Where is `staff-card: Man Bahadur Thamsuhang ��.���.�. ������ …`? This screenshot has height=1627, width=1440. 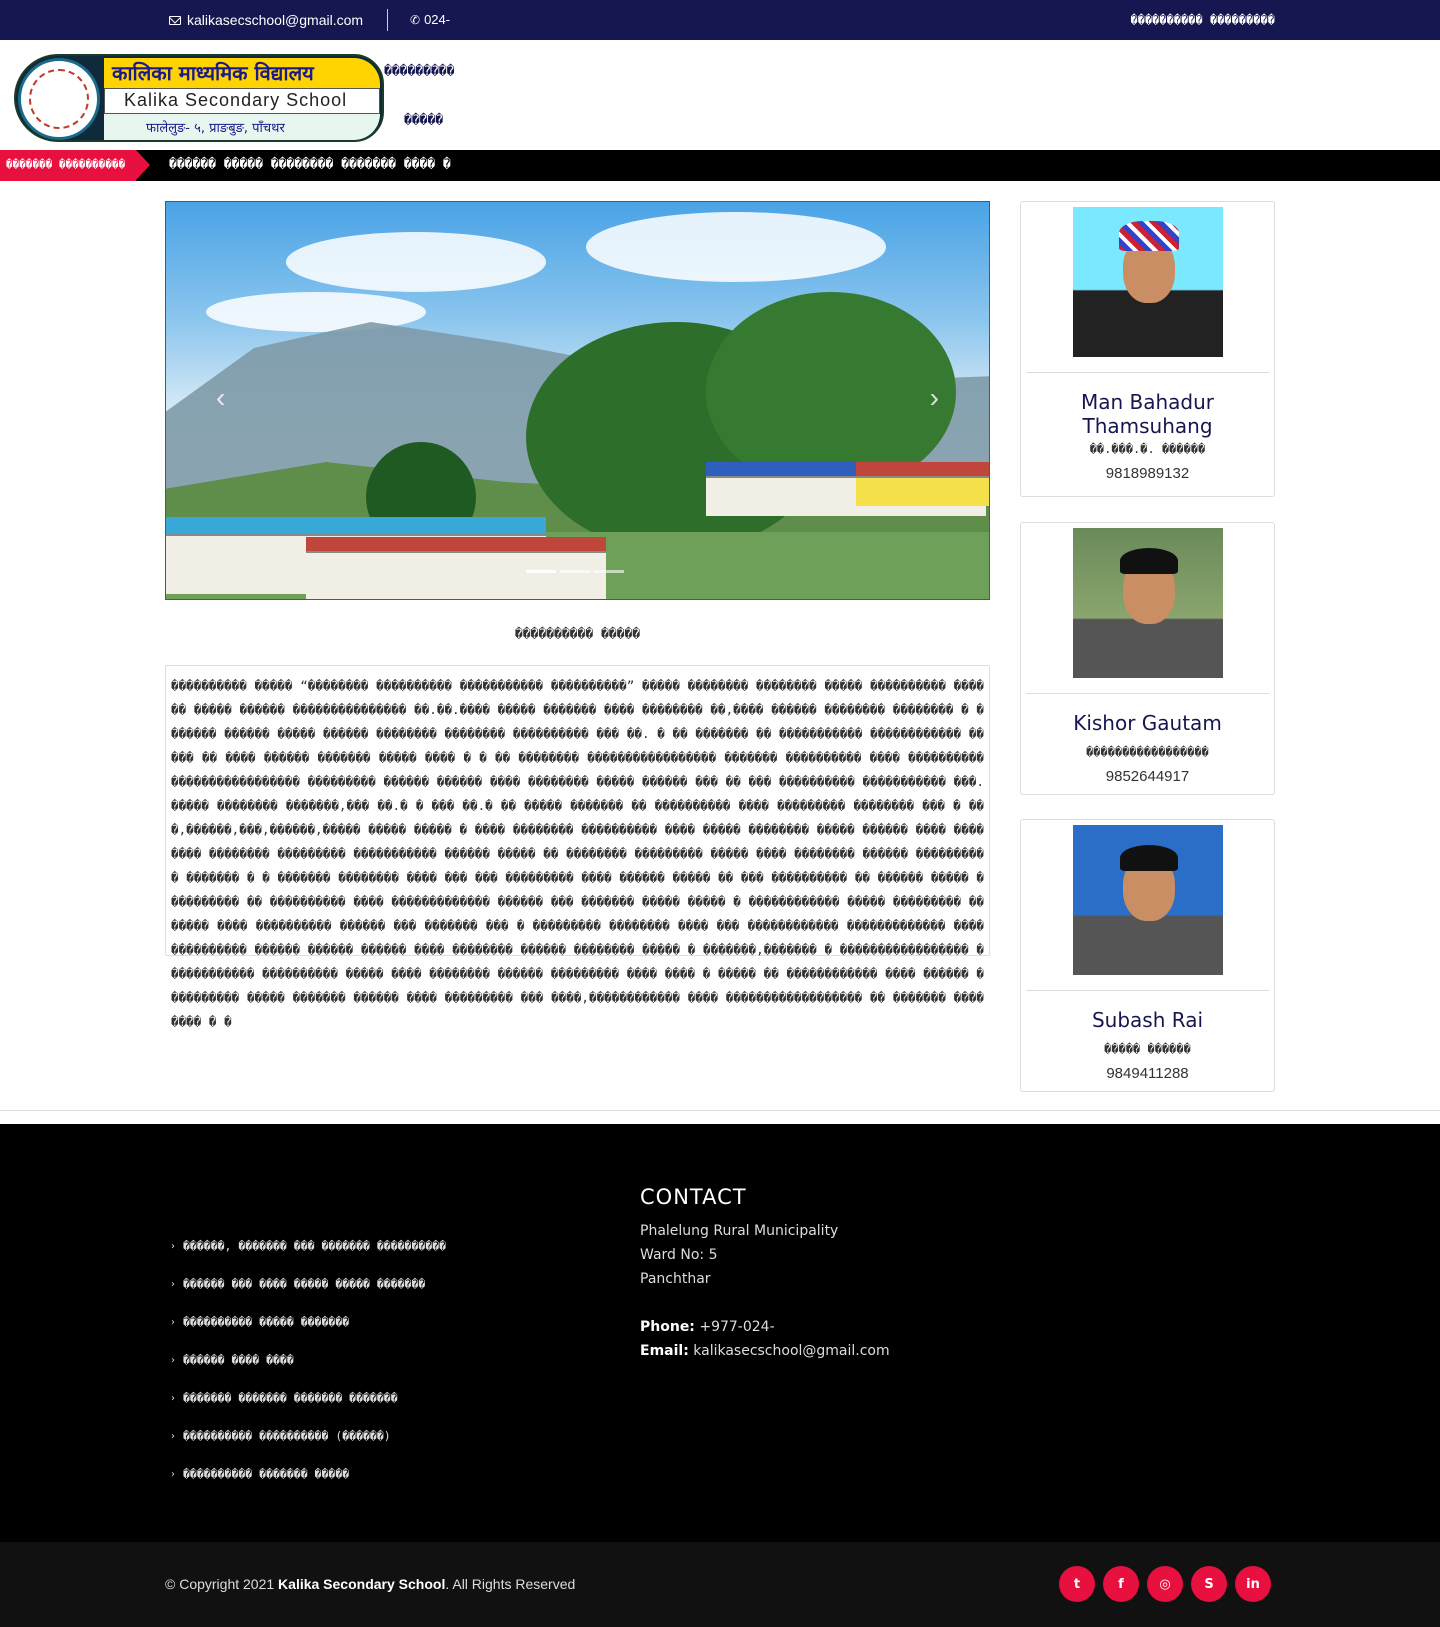
staff-card: Man Bahadur Thamsuhang ��.���.�. ������ … is located at coordinates (1147, 349).